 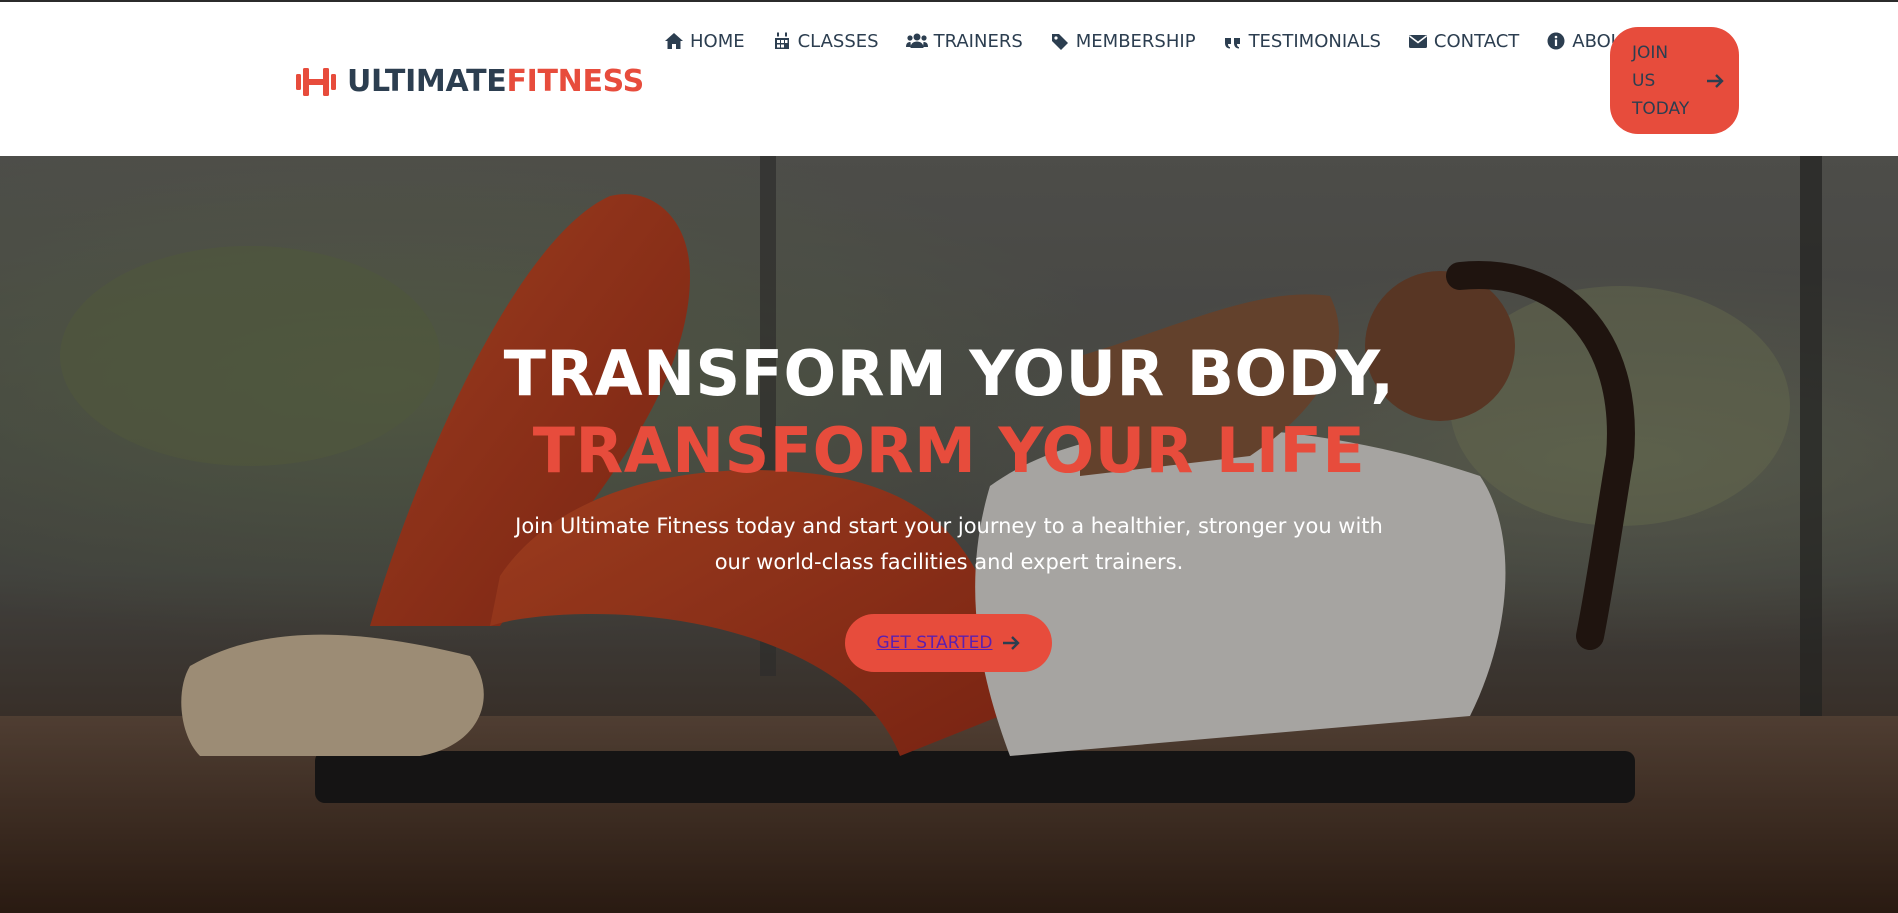 I want to click on brand-name: ULTIMATEFITNESS, so click(x=495, y=82).